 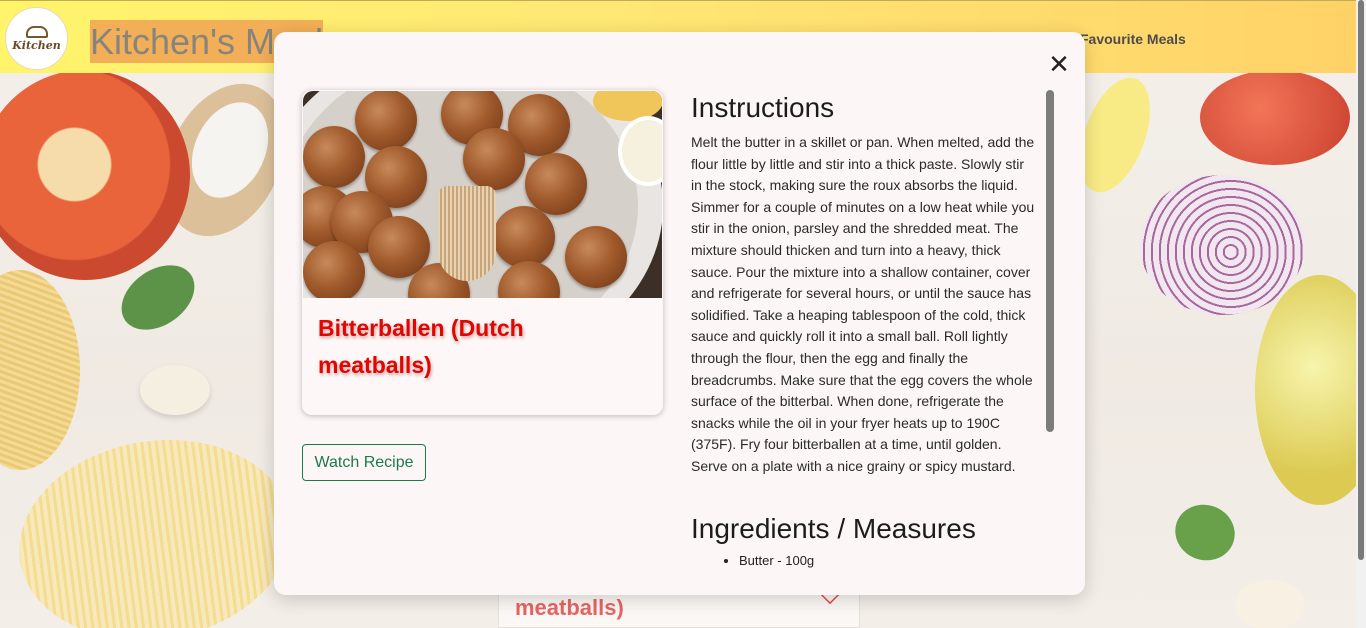 What do you see at coordinates (1361, 280) in the screenshot?
I see `page-scrollbar-thumb` at bounding box center [1361, 280].